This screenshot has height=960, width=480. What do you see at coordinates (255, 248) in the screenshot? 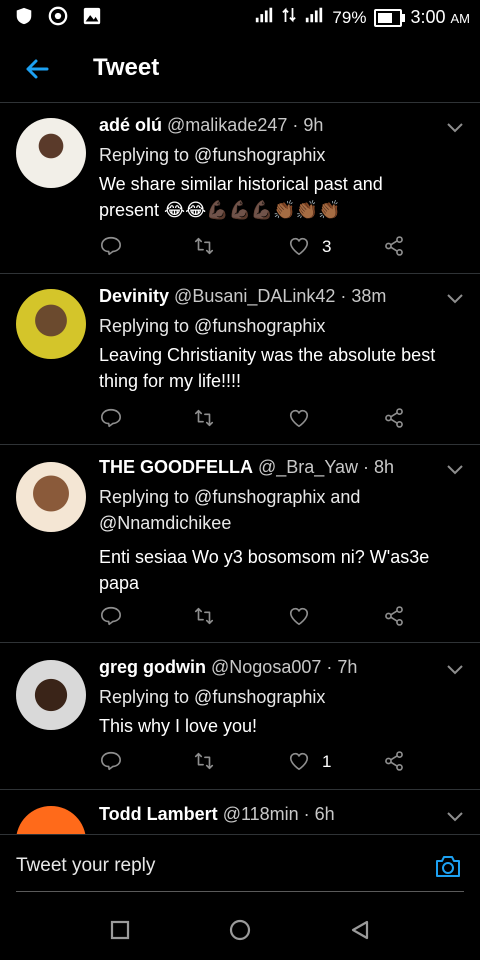
I see `tweet-actions: 3` at bounding box center [255, 248].